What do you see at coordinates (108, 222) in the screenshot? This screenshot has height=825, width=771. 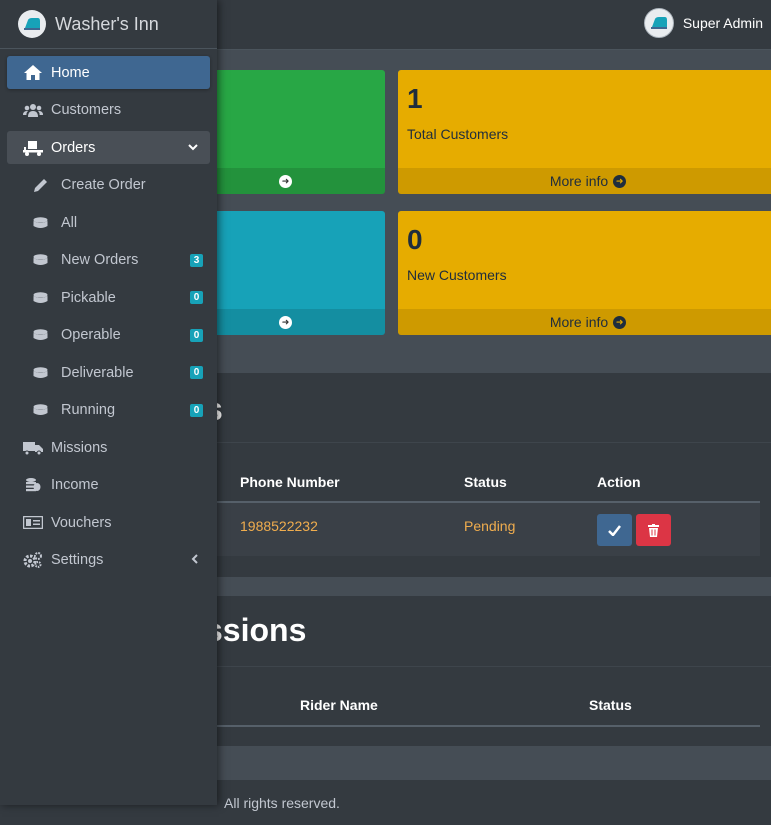 I see `sidebar-item-all: All` at bounding box center [108, 222].